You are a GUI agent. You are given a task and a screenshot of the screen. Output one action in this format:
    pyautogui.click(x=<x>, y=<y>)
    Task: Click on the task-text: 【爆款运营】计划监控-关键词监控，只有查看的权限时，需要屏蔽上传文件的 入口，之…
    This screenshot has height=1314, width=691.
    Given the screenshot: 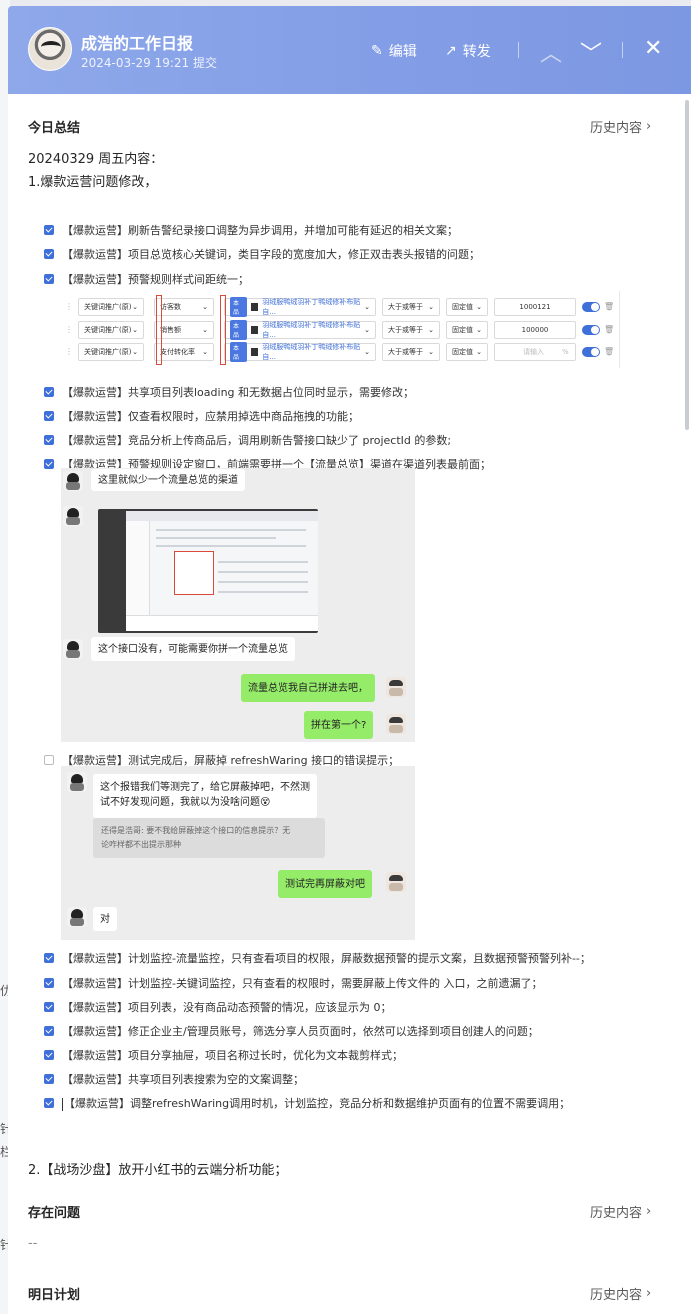 What is the action you would take?
    pyautogui.click(x=302, y=983)
    